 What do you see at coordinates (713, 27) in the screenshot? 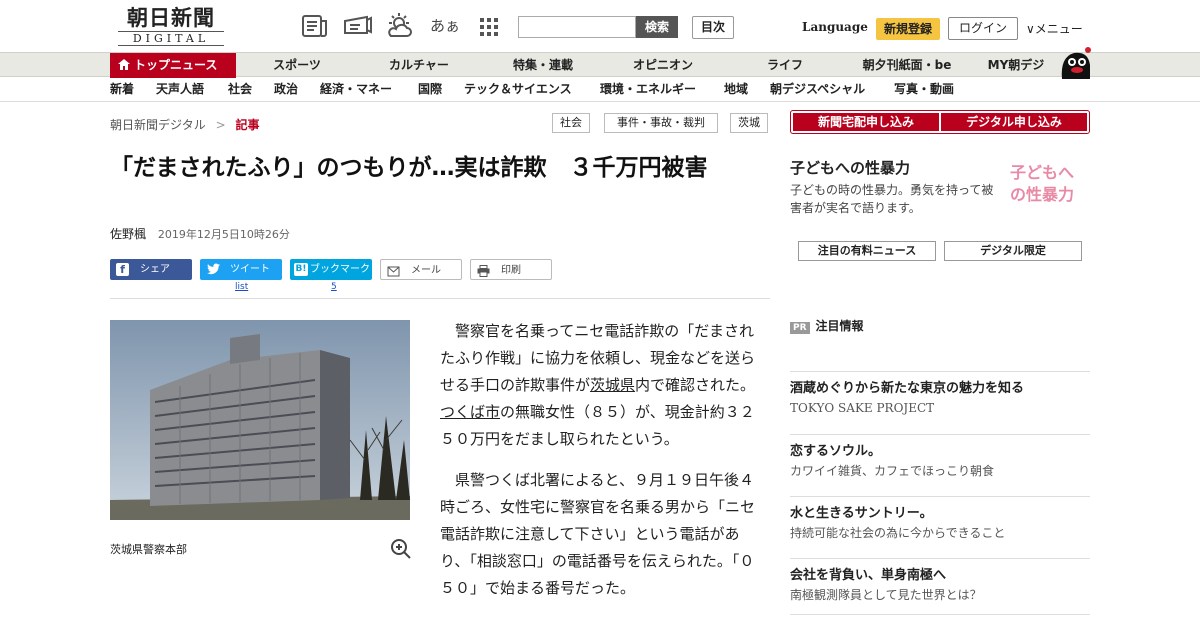
I see `toc-button: 目次` at bounding box center [713, 27].